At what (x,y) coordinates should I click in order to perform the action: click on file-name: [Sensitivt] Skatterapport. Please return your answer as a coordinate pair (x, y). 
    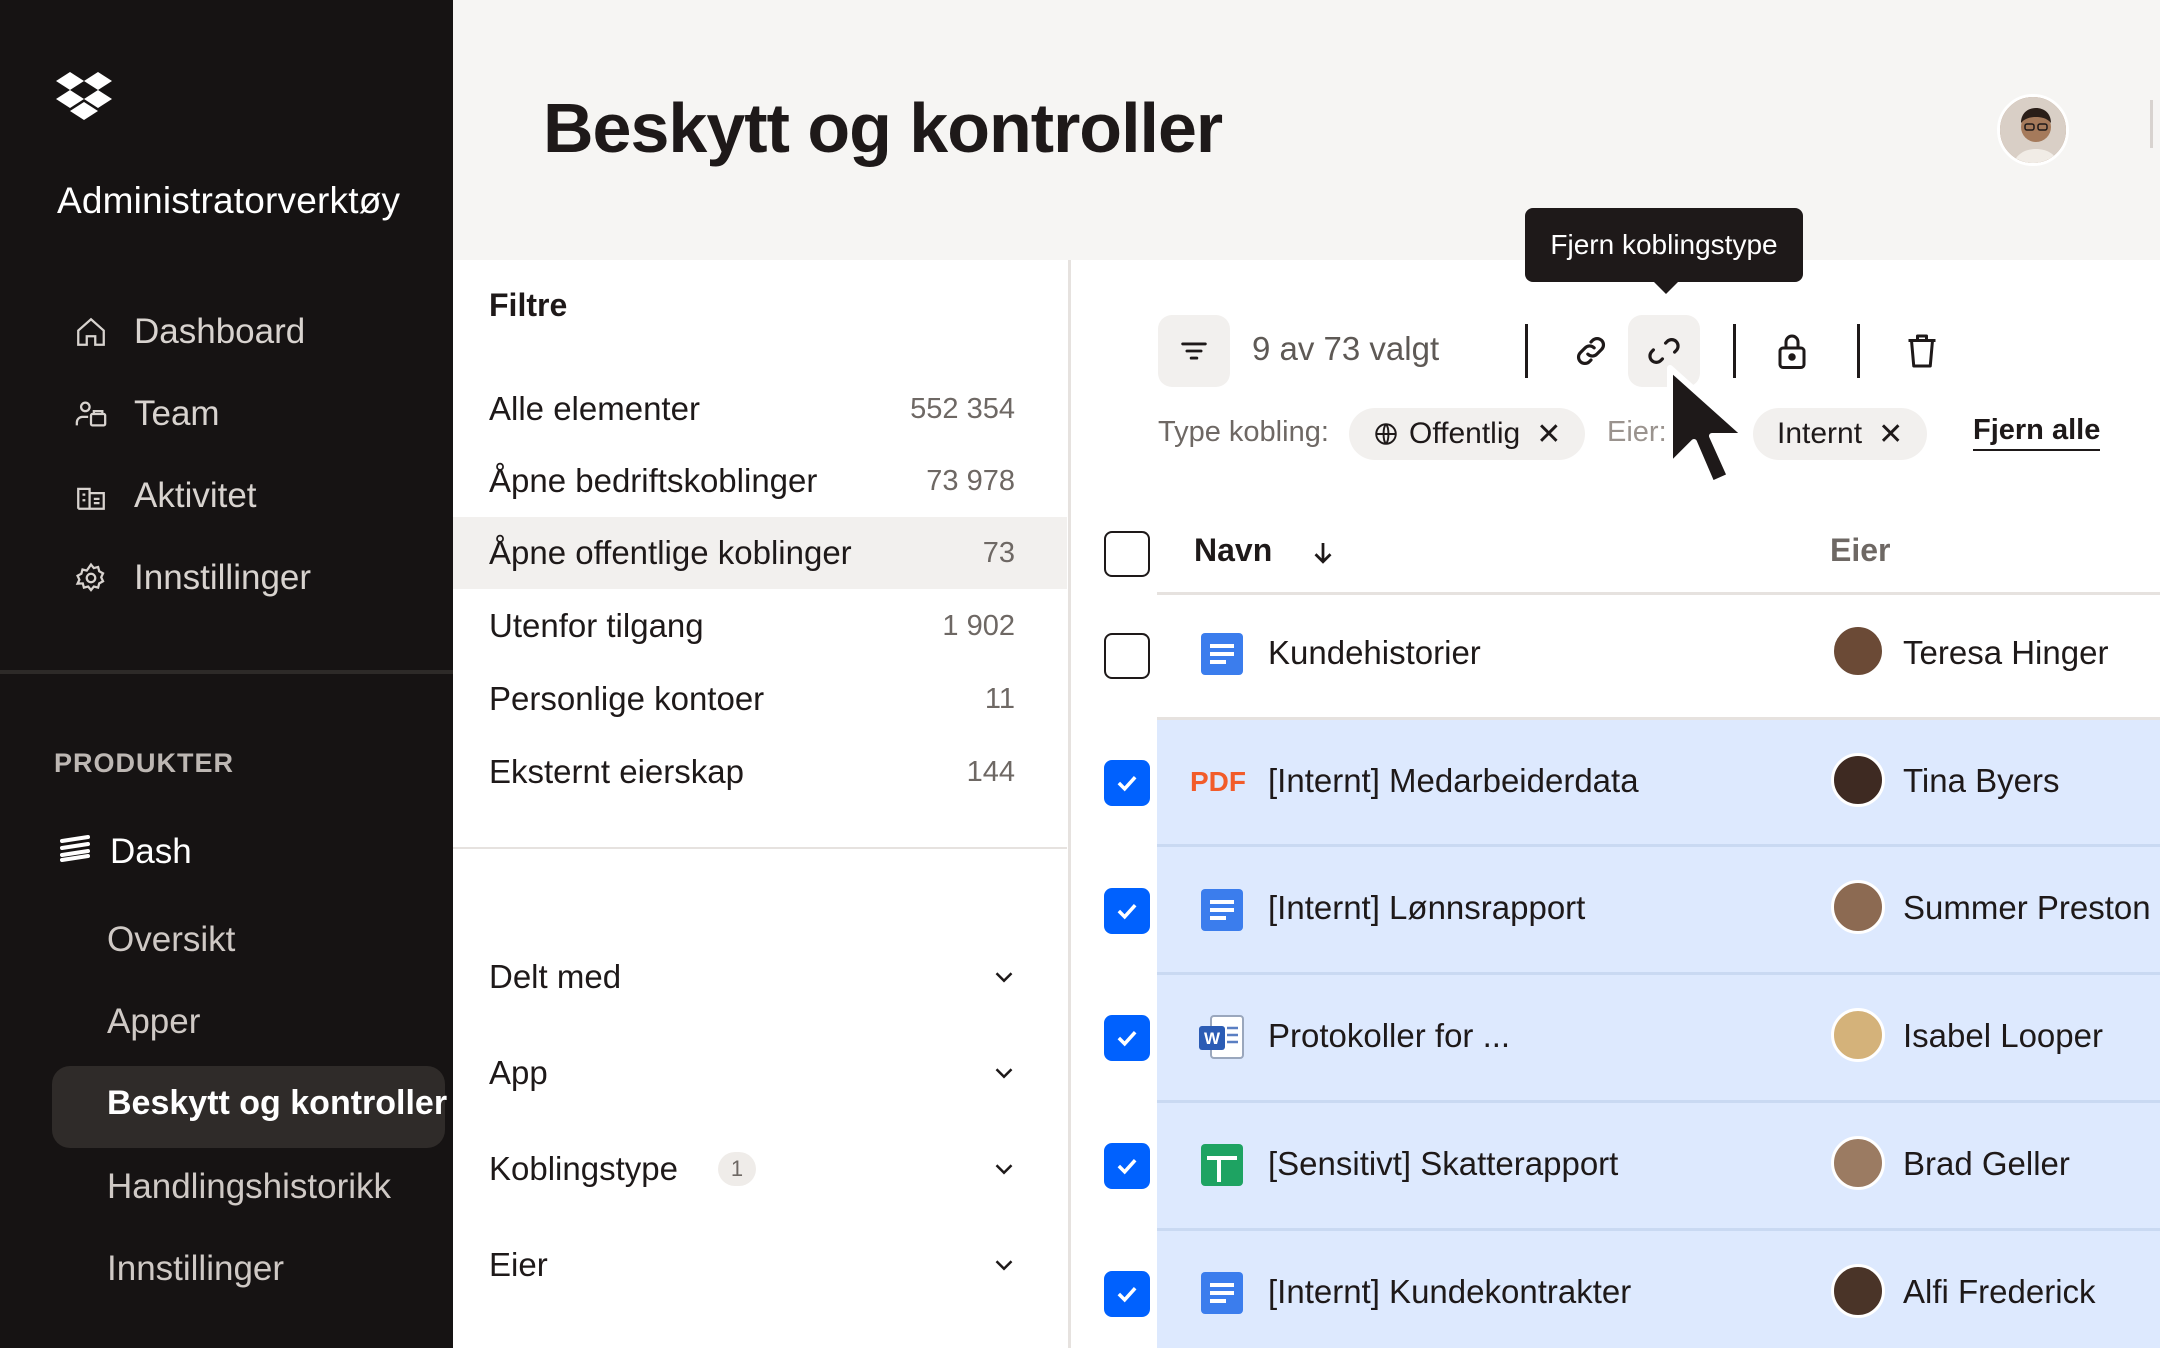
    Looking at the image, I should click on (1443, 1164).